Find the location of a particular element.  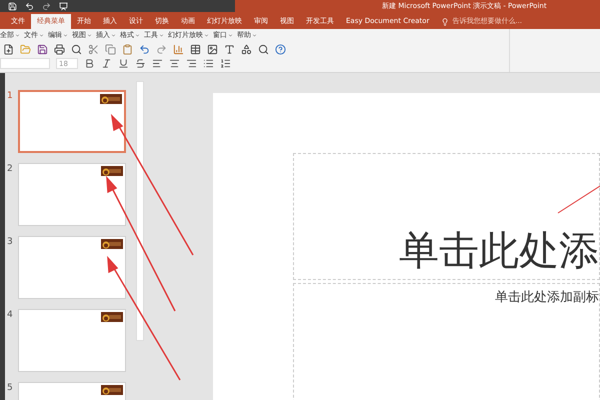

subtitle-placeholder: 单击此处添加副标 is located at coordinates (446, 341).